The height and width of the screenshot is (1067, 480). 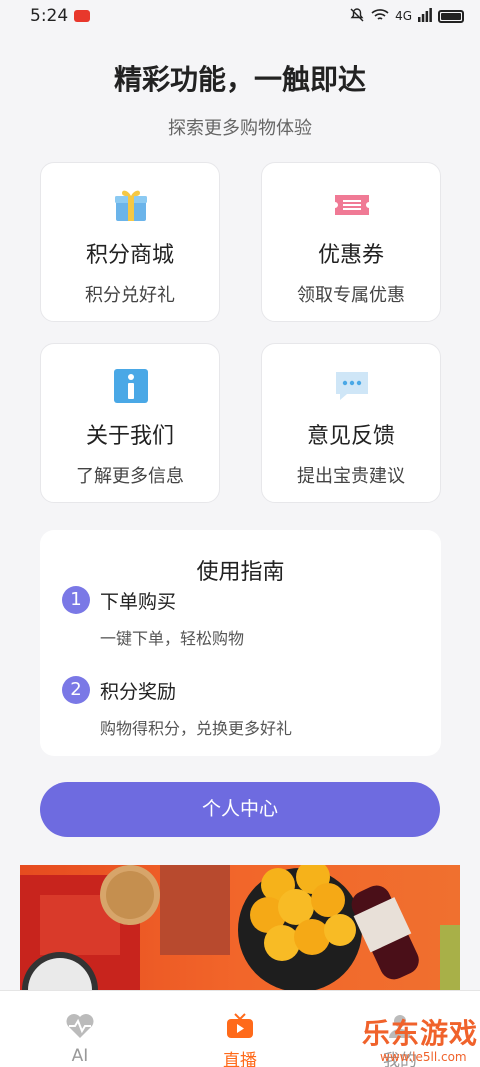 What do you see at coordinates (420, 1033) in the screenshot?
I see `watermark-text: 乐东游戏` at bounding box center [420, 1033].